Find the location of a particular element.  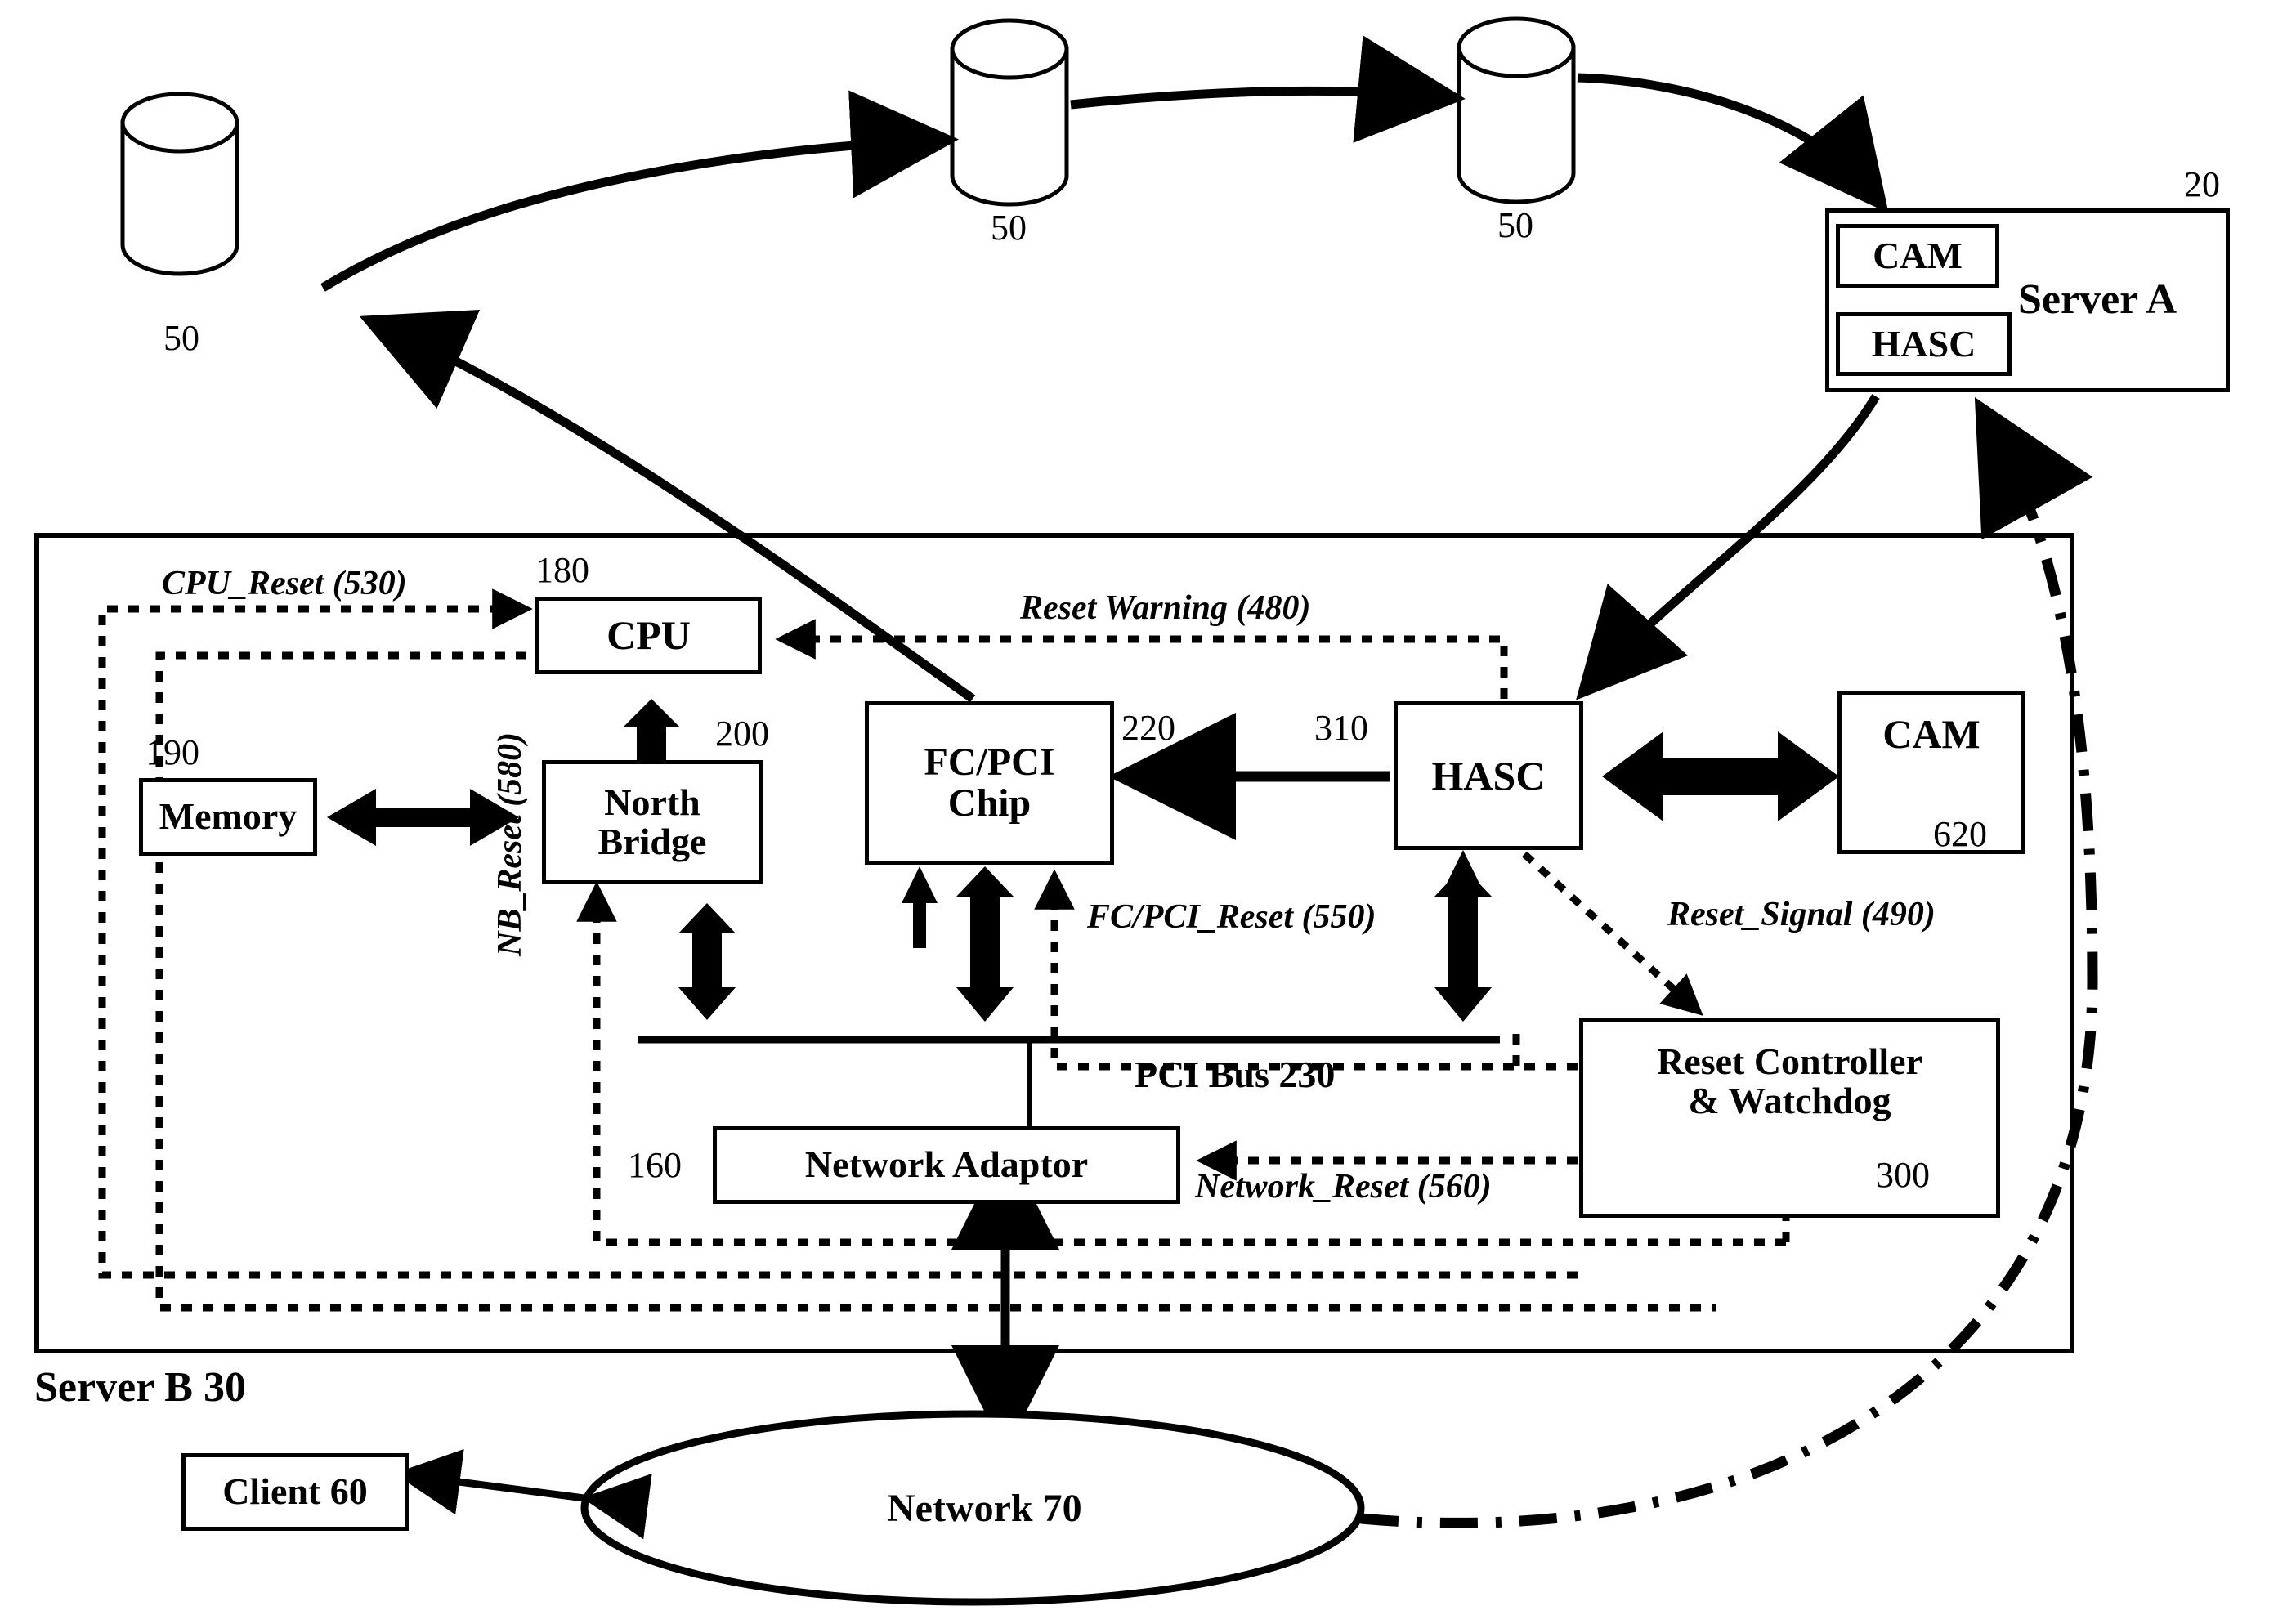

network-adaptor-label: Network Adaptor is located at coordinates (947, 1164).